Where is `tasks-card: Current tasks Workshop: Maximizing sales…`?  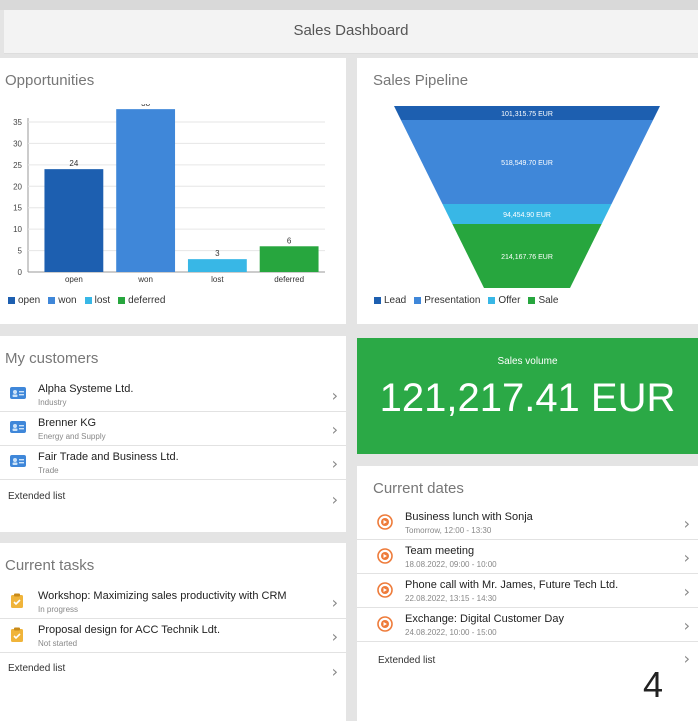
tasks-card: Current tasks Workshop: Maximizing sales… is located at coordinates (173, 632).